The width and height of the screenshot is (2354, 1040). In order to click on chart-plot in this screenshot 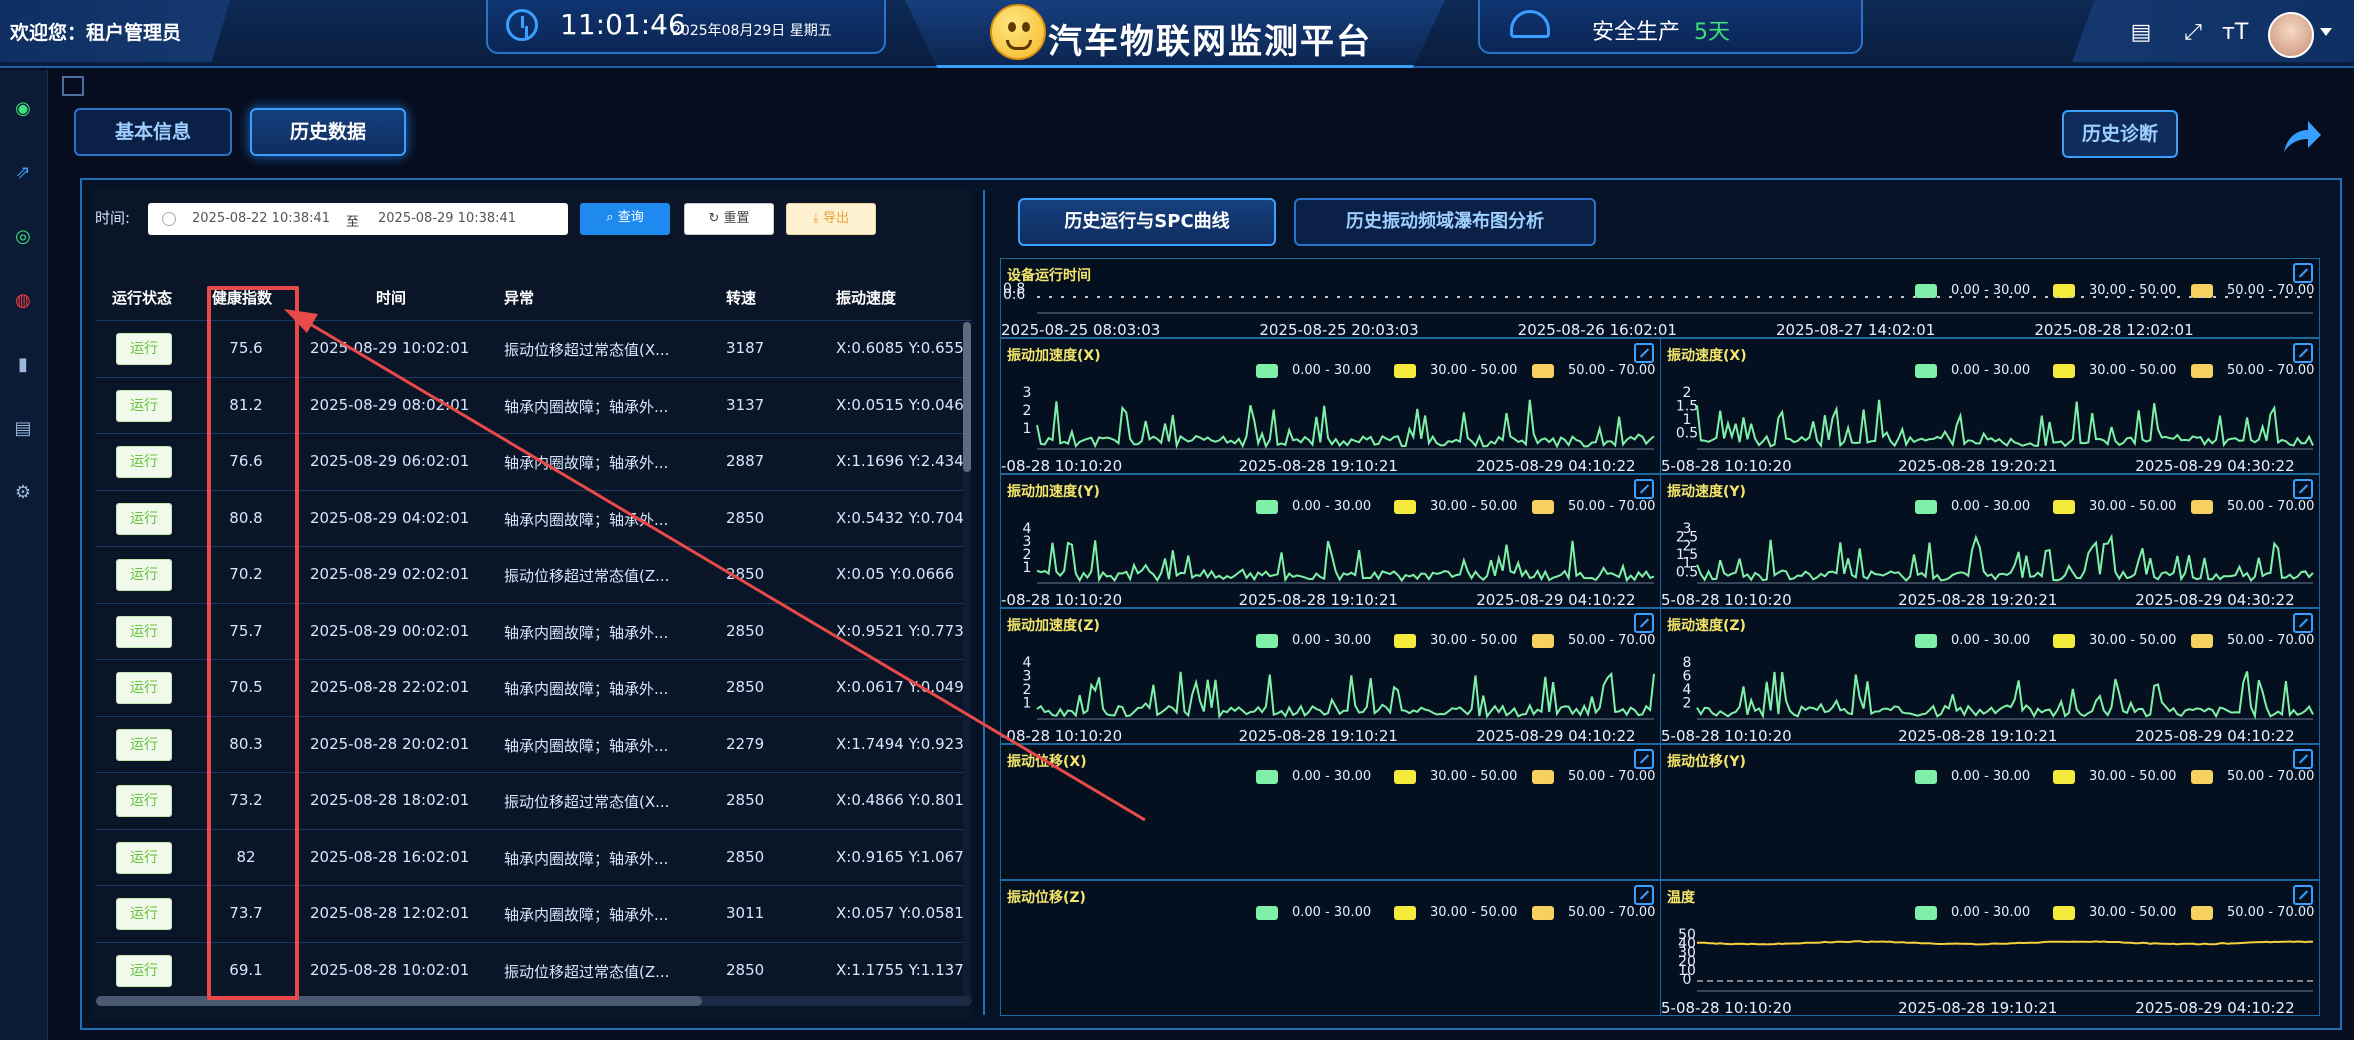, I will do `click(1991, 813)`.